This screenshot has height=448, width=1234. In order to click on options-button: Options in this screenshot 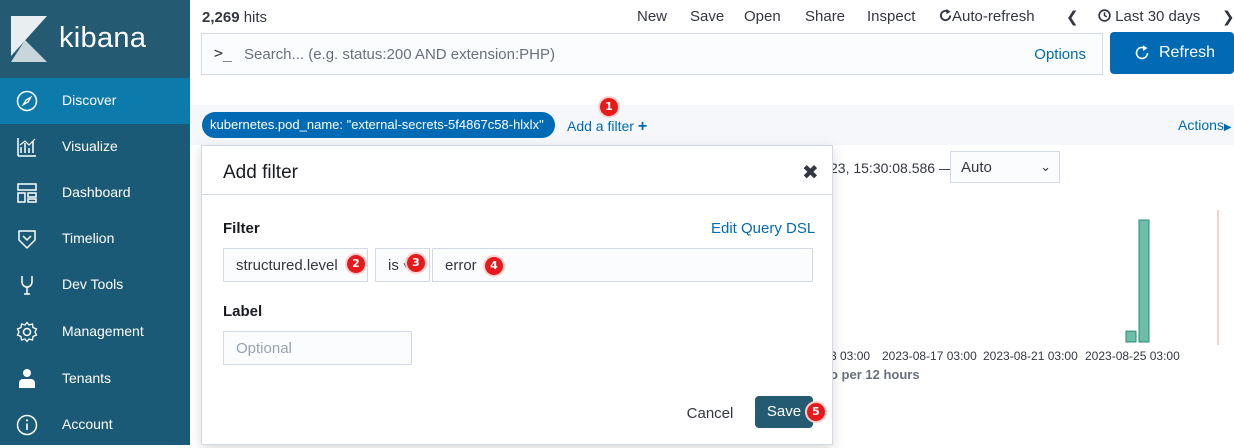, I will do `click(1060, 54)`.